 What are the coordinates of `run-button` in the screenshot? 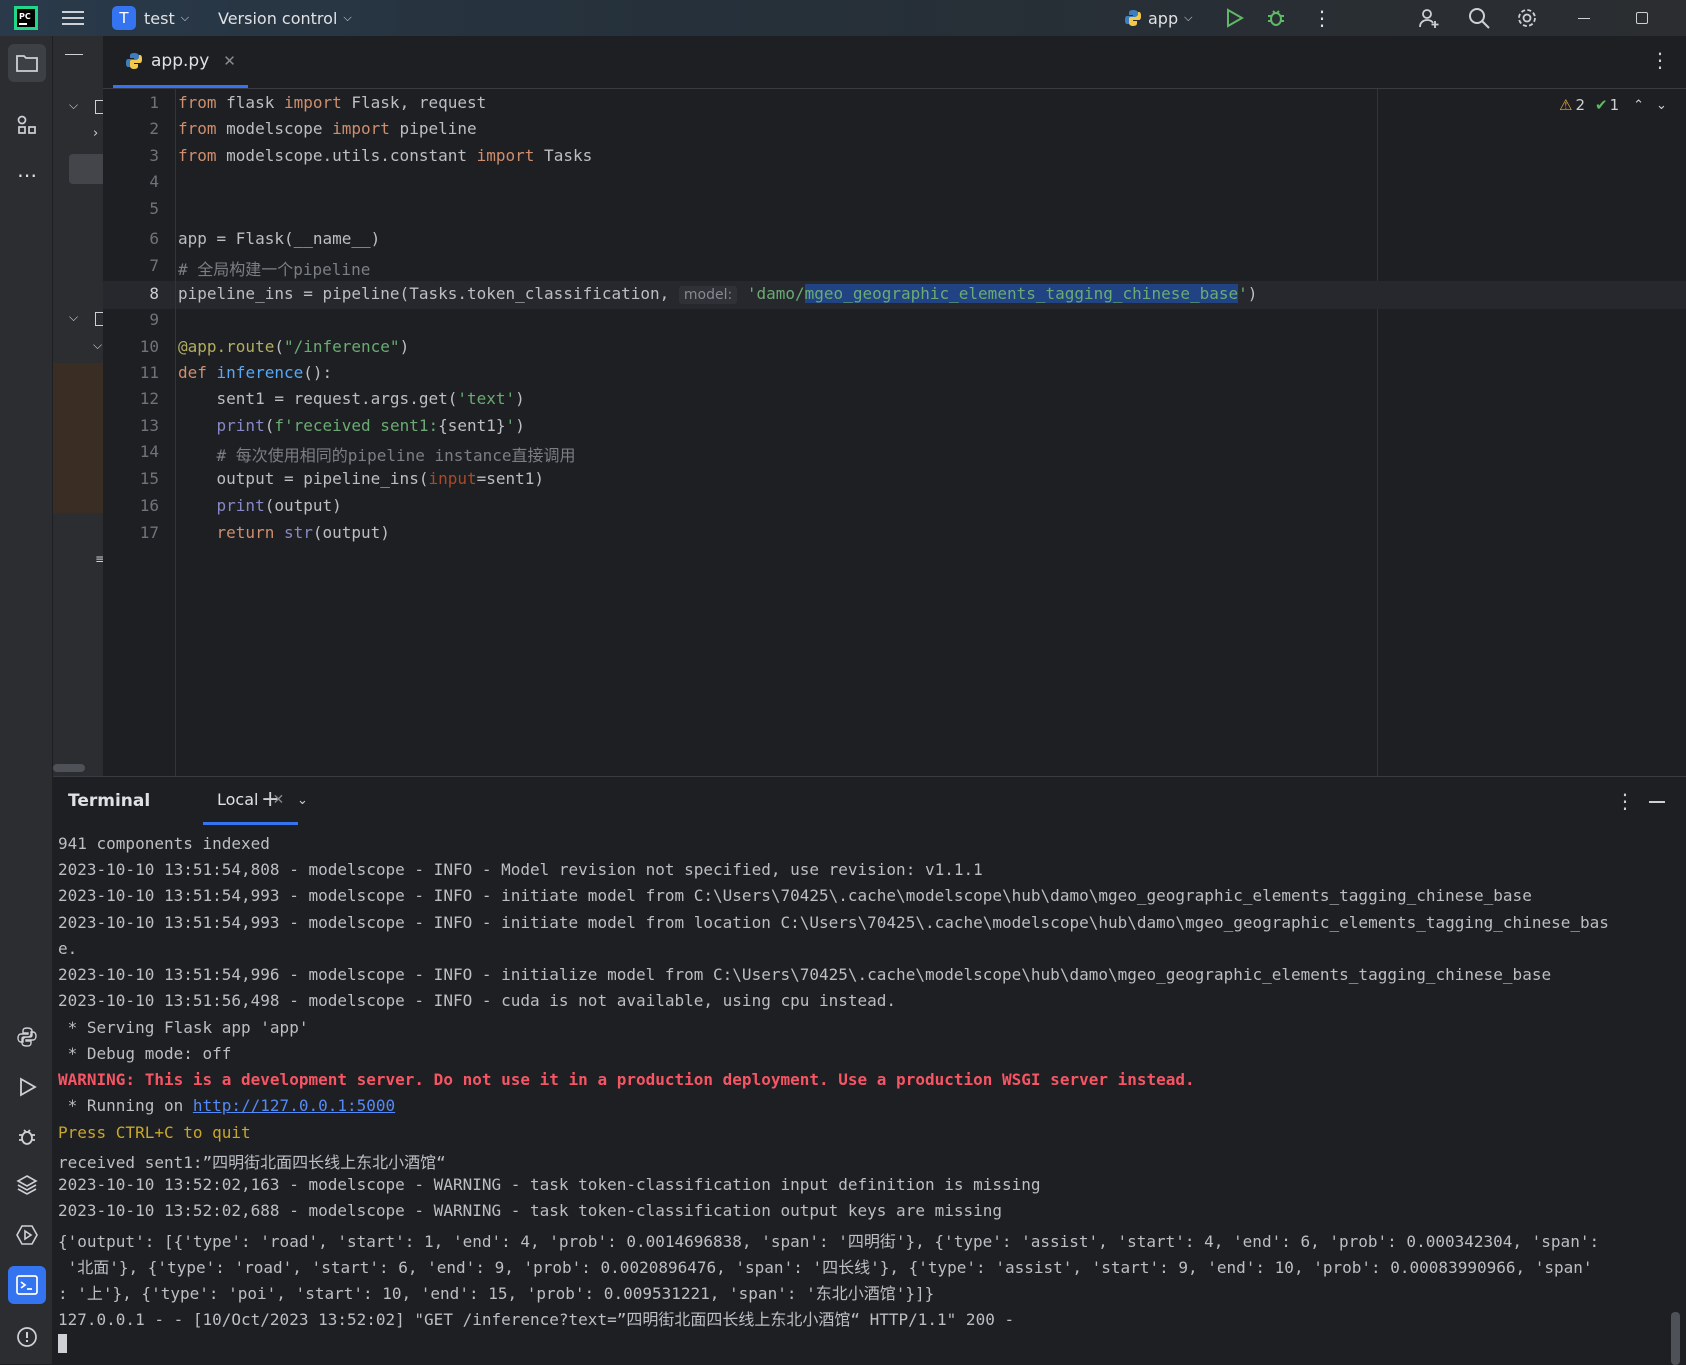 It's located at (1234, 18).